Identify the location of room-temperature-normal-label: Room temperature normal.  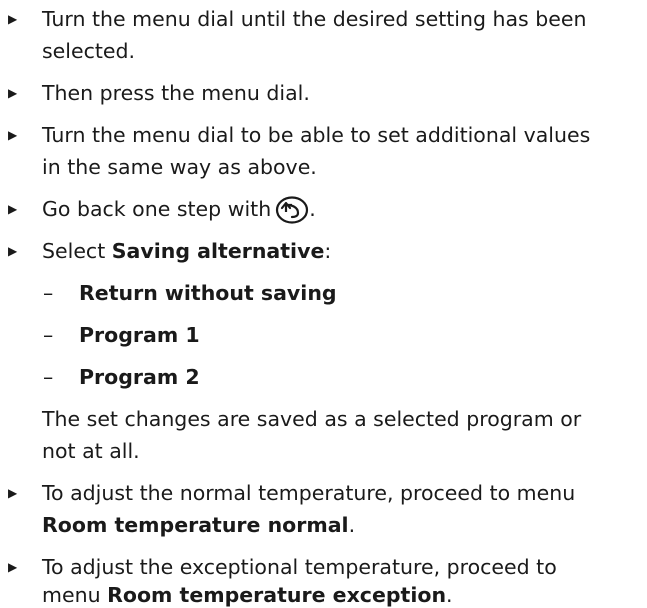
(195, 525).